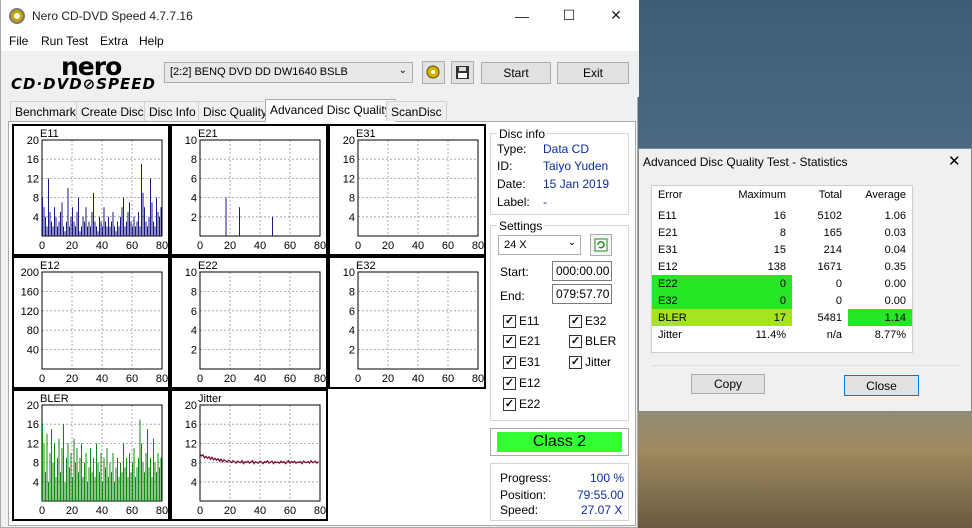 The height and width of the screenshot is (528, 972). I want to click on dialog-close-icon: ✕, so click(954, 161).